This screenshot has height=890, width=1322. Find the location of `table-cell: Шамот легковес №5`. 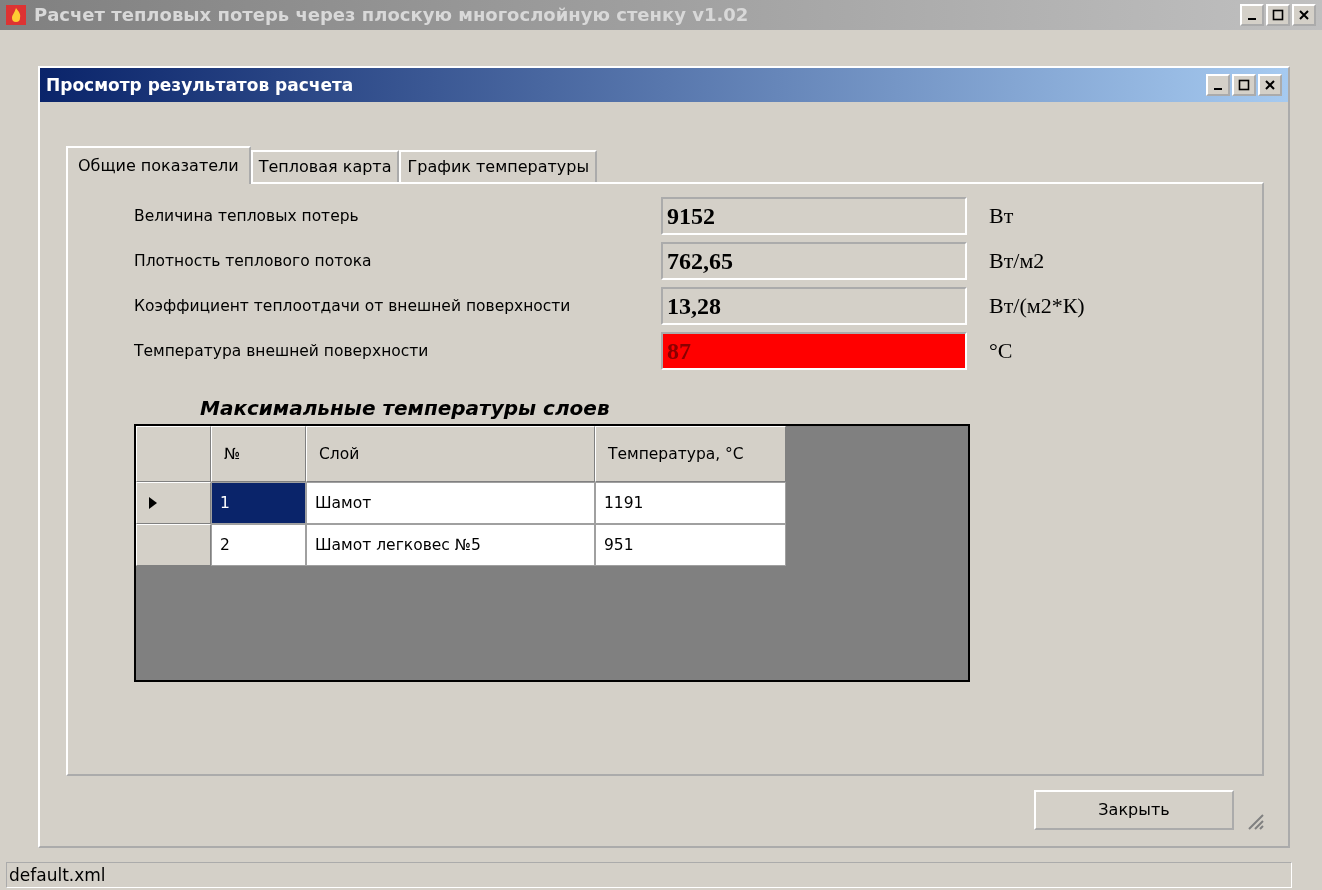

table-cell: Шамот легковес №5 is located at coordinates (450, 544).